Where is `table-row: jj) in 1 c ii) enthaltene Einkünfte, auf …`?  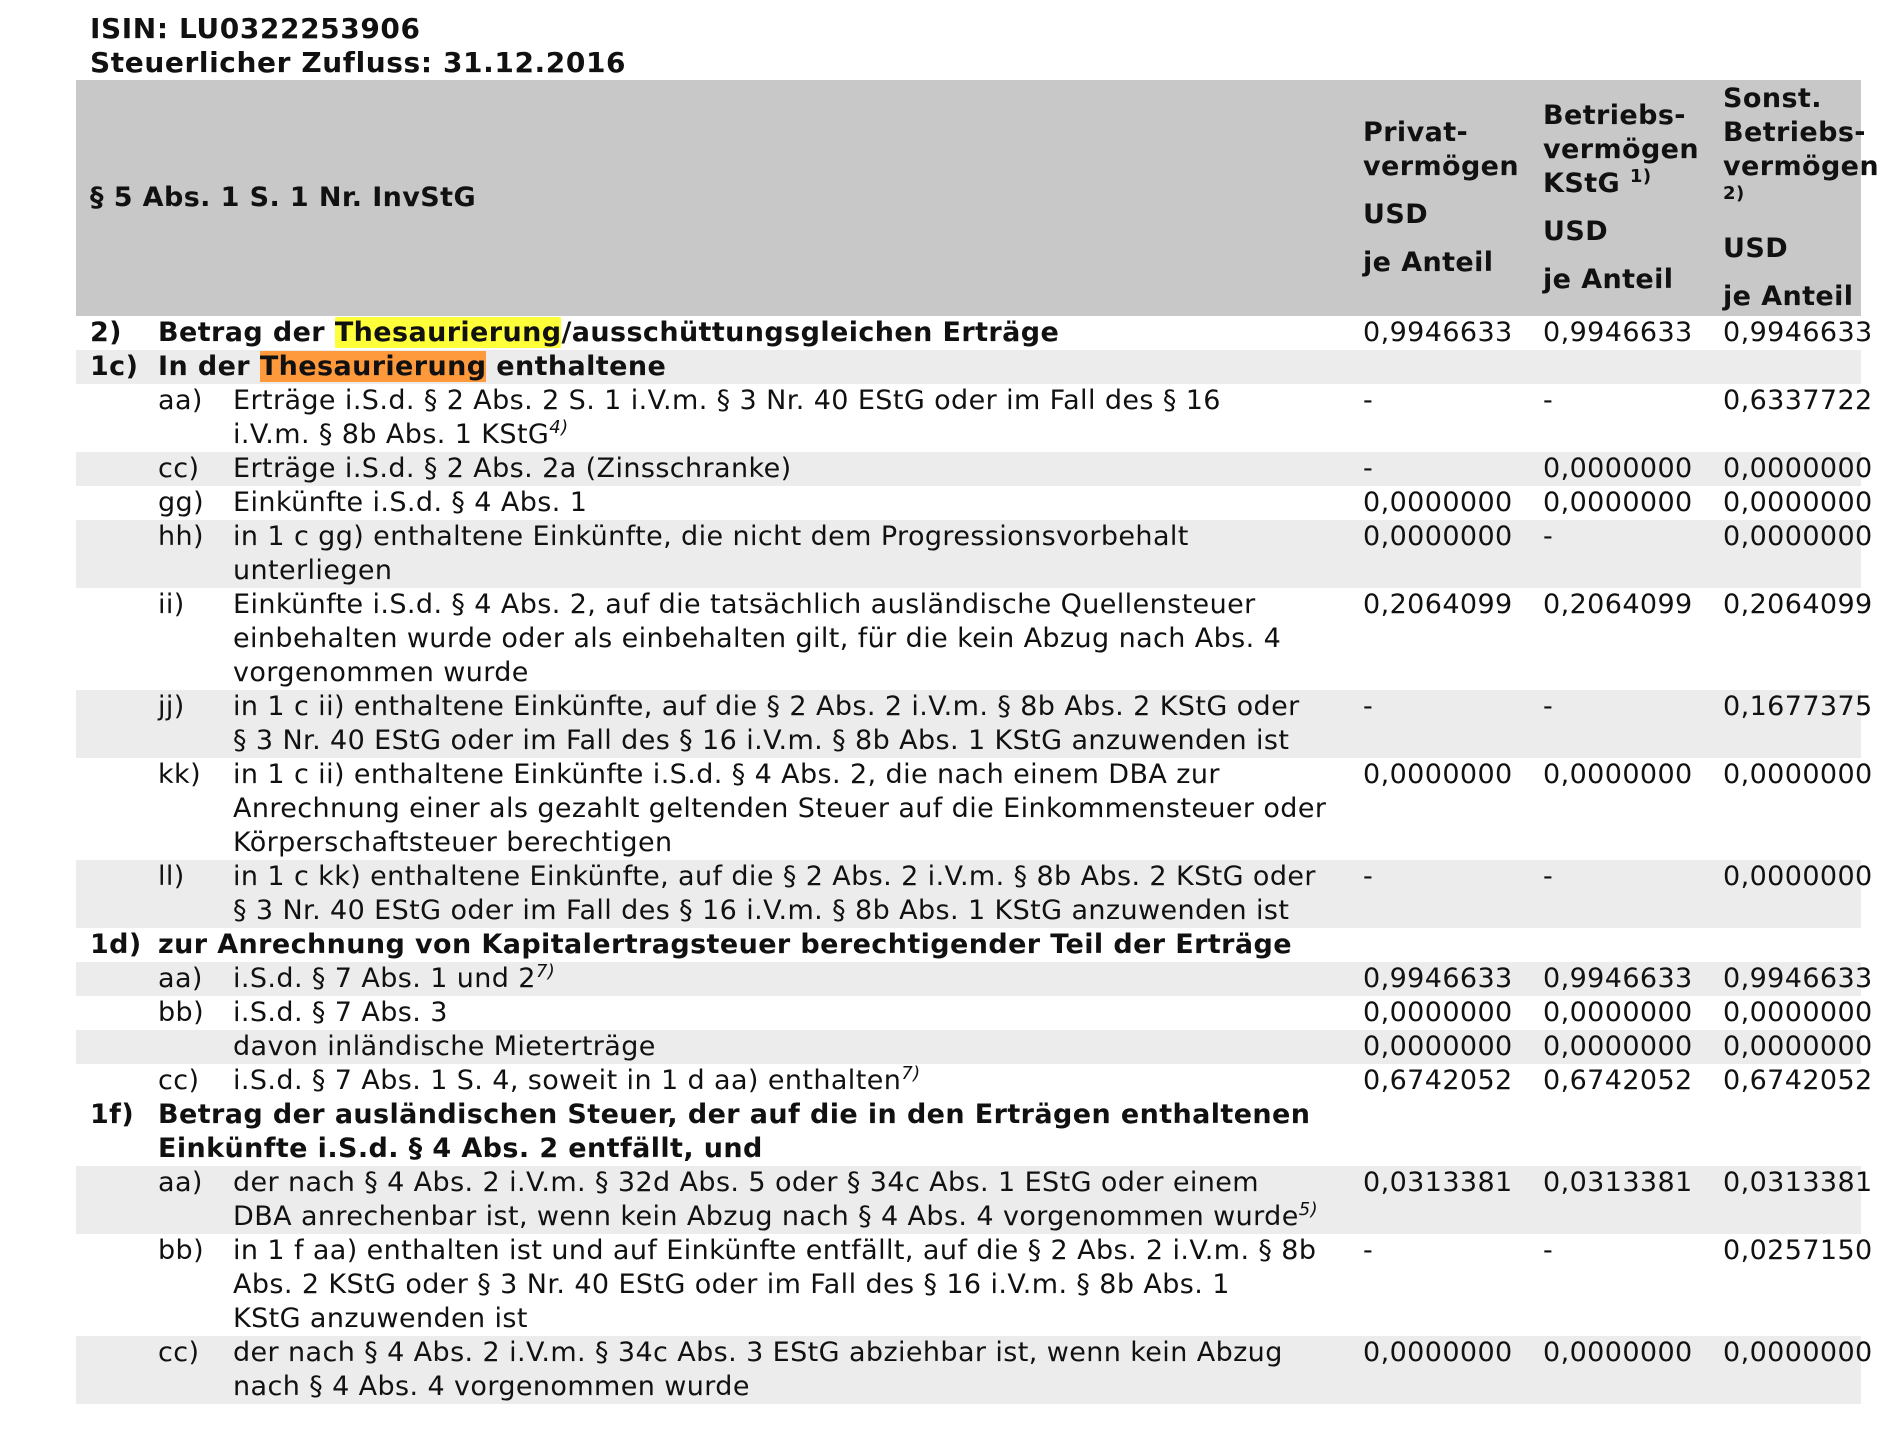 table-row: jj) in 1 c ii) enthaltene Einkünfte, auf … is located at coordinates (974, 724).